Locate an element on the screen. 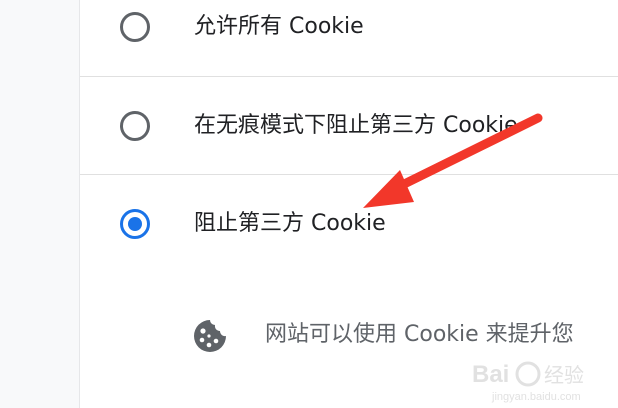 This screenshot has height=408, width=618. option-label: 阻止第三方 Cookie is located at coordinates (290, 223).